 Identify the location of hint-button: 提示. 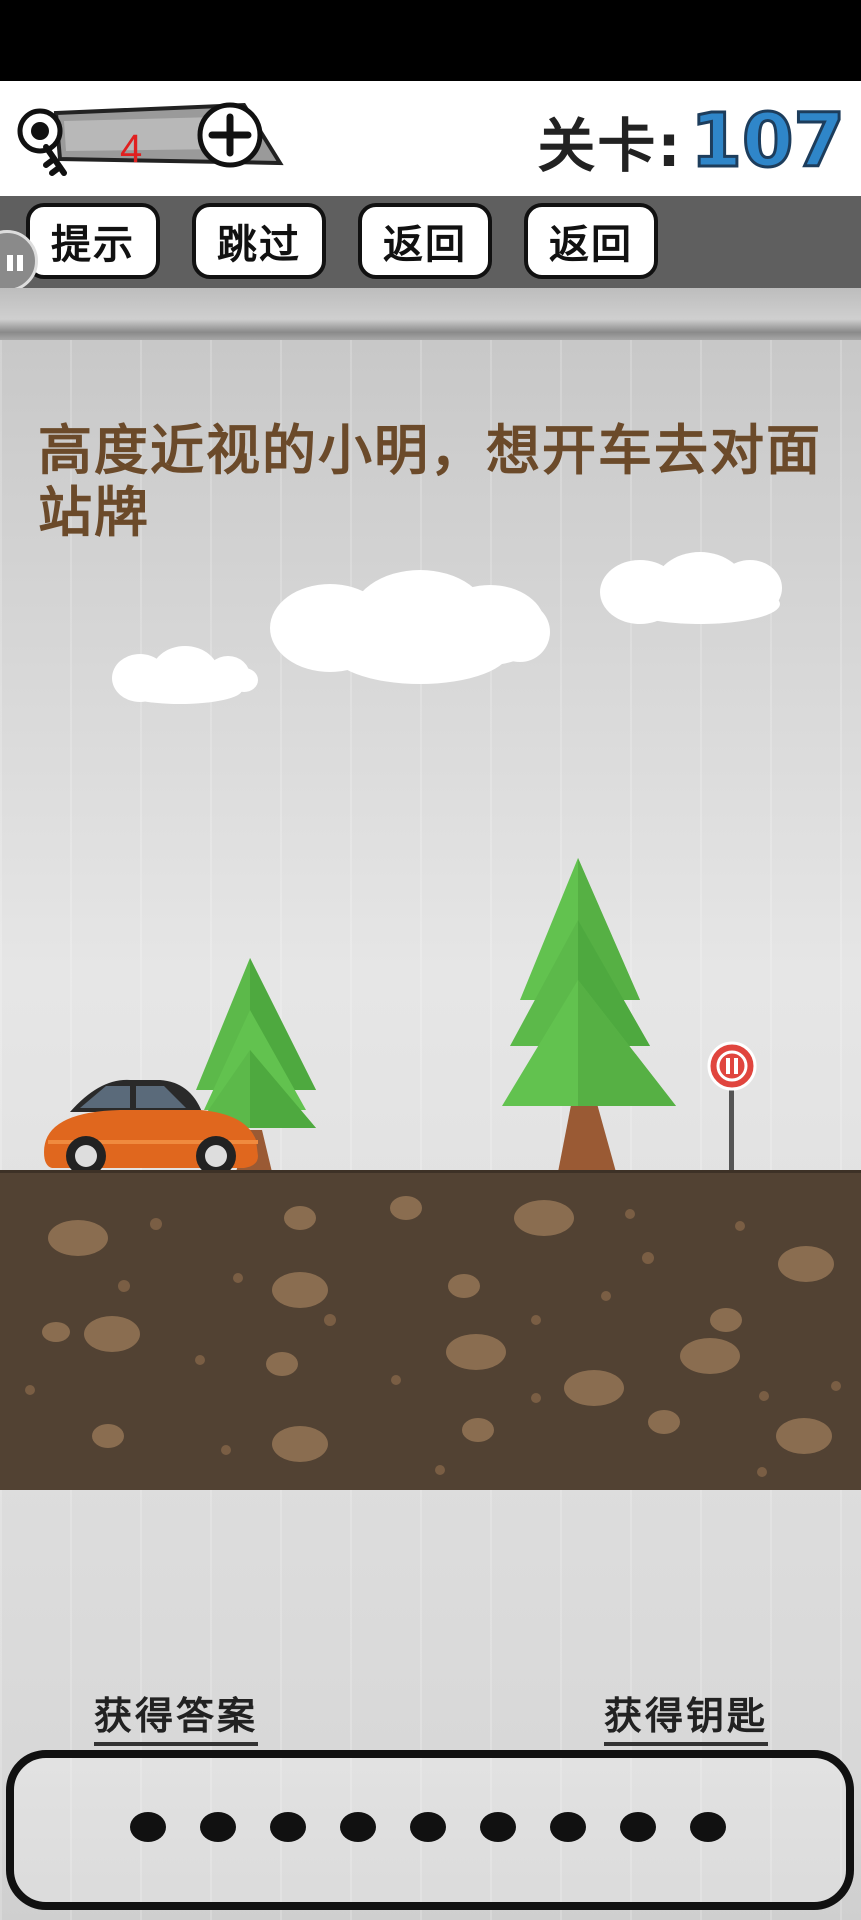
(93, 241).